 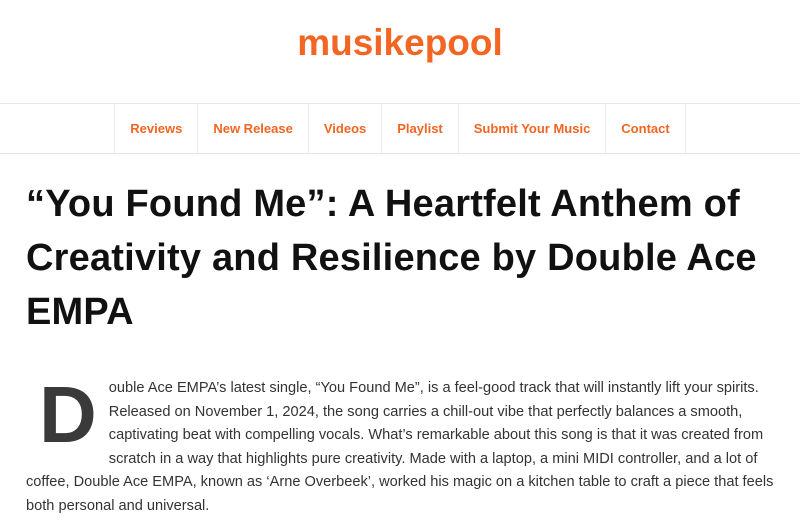 I want to click on drop-cap: D, so click(x=68, y=414).